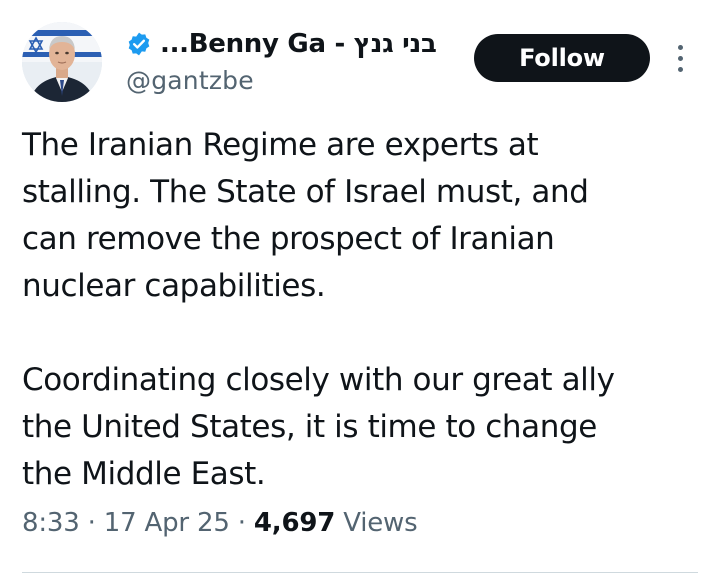 Image resolution: width=720 pixels, height=588 pixels. I want to click on views-count: 4,697, so click(294, 523).